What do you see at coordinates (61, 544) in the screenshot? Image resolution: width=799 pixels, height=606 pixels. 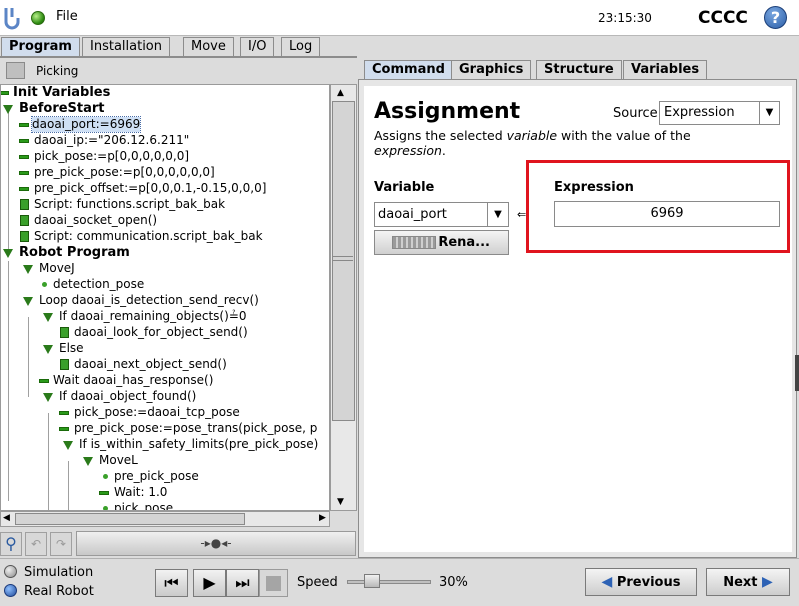 I see `redo-icon: ↷` at bounding box center [61, 544].